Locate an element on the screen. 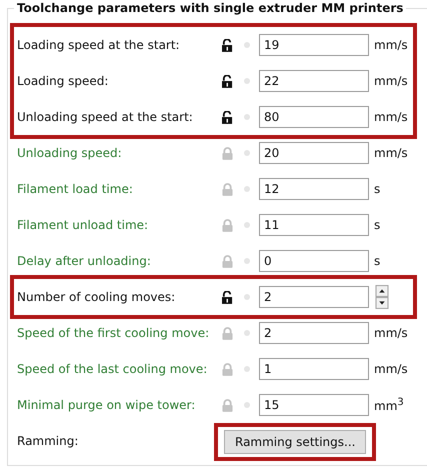 Image resolution: width=427 pixels, height=474 pixels. number-field: 15 is located at coordinates (314, 405).